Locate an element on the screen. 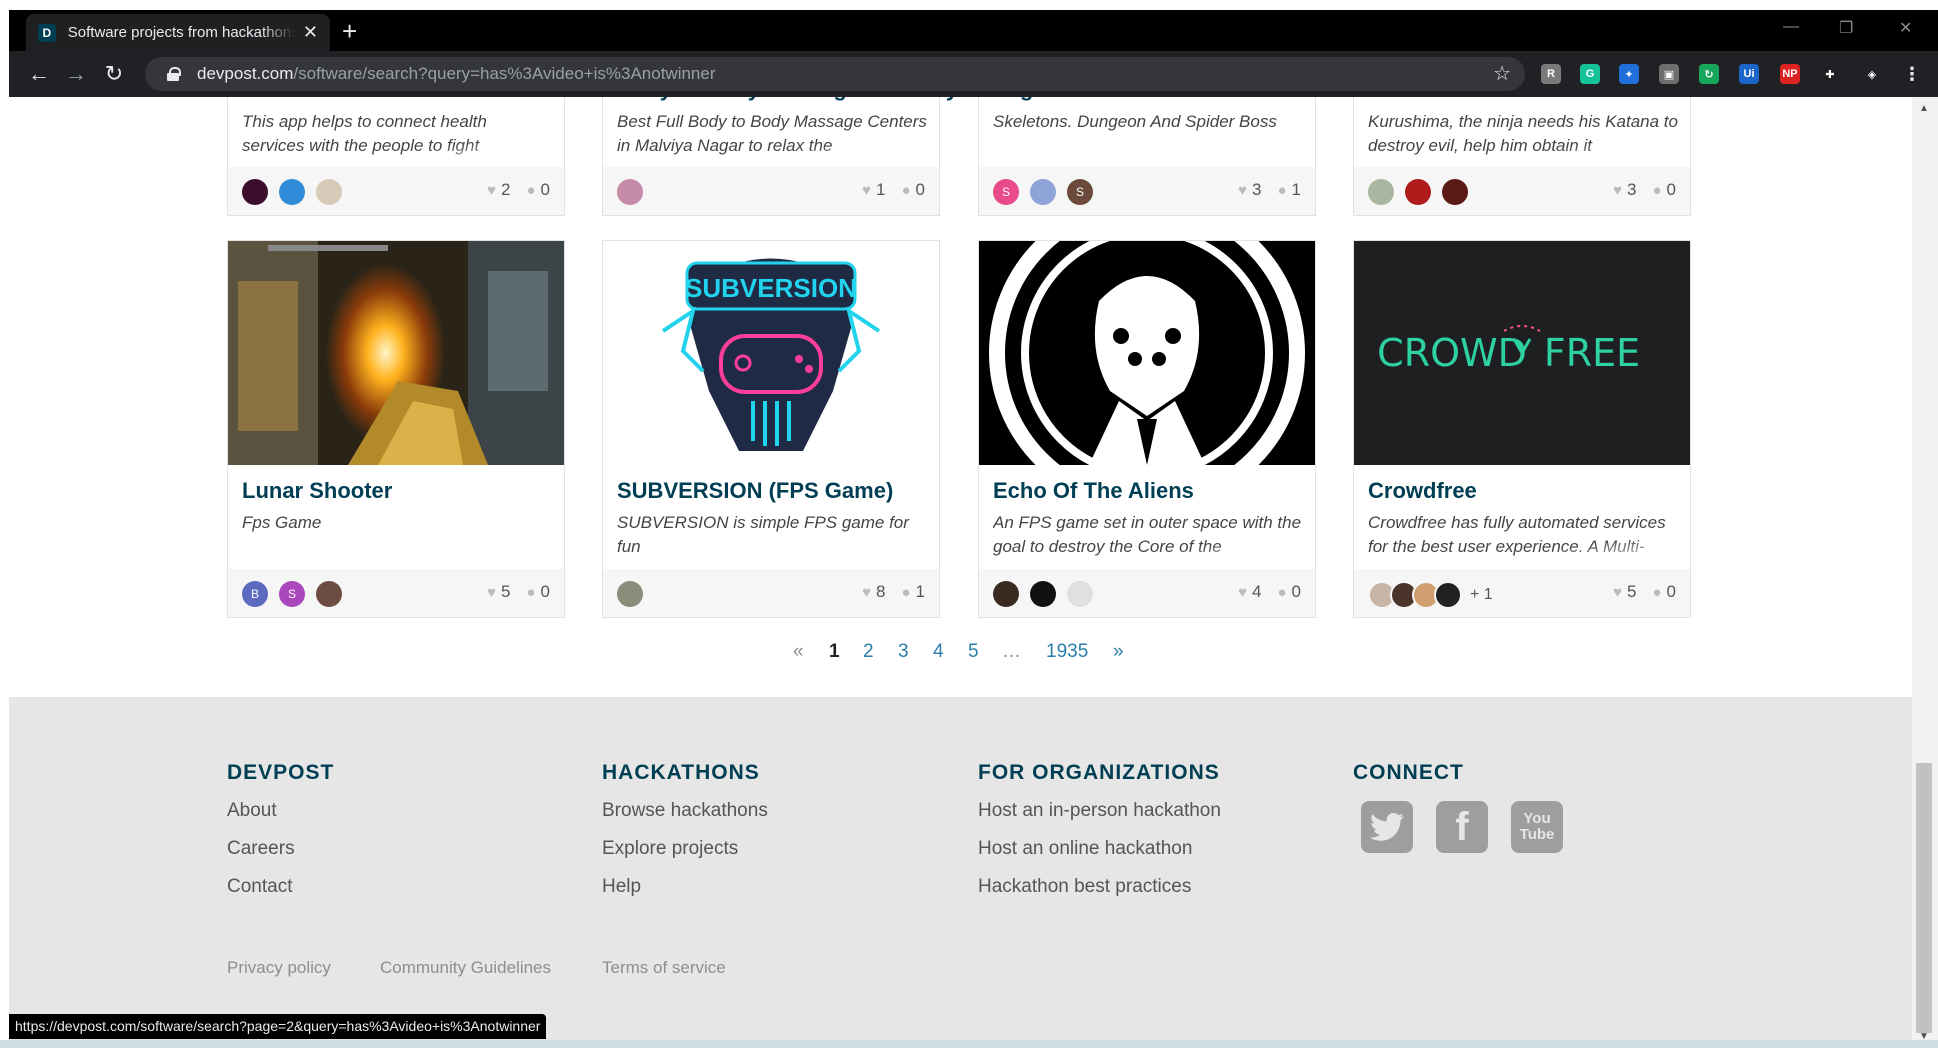  lunar-shooter-thumbnail is located at coordinates (396, 353).